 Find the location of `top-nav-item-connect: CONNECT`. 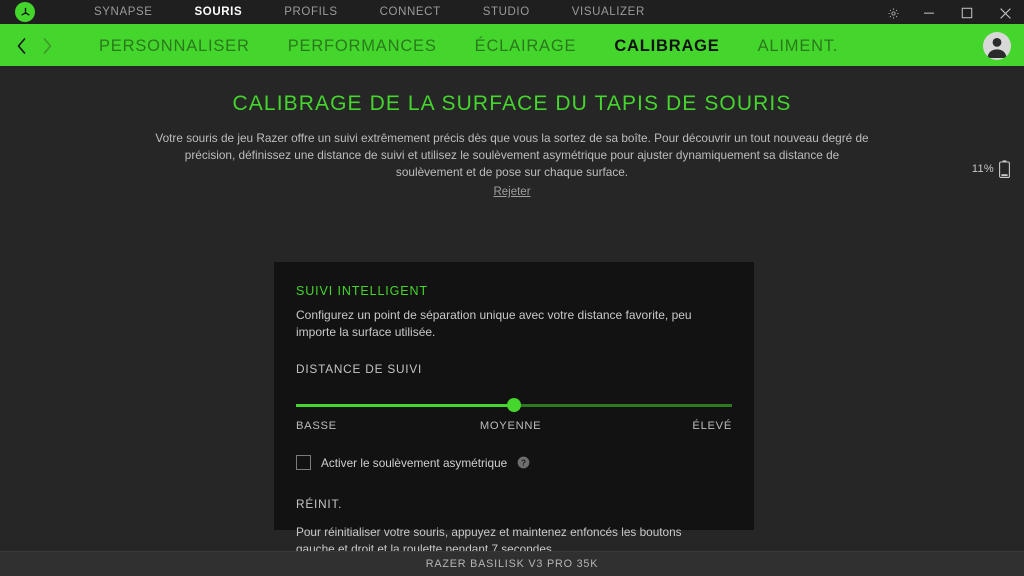

top-nav-item-connect: CONNECT is located at coordinates (410, 12).